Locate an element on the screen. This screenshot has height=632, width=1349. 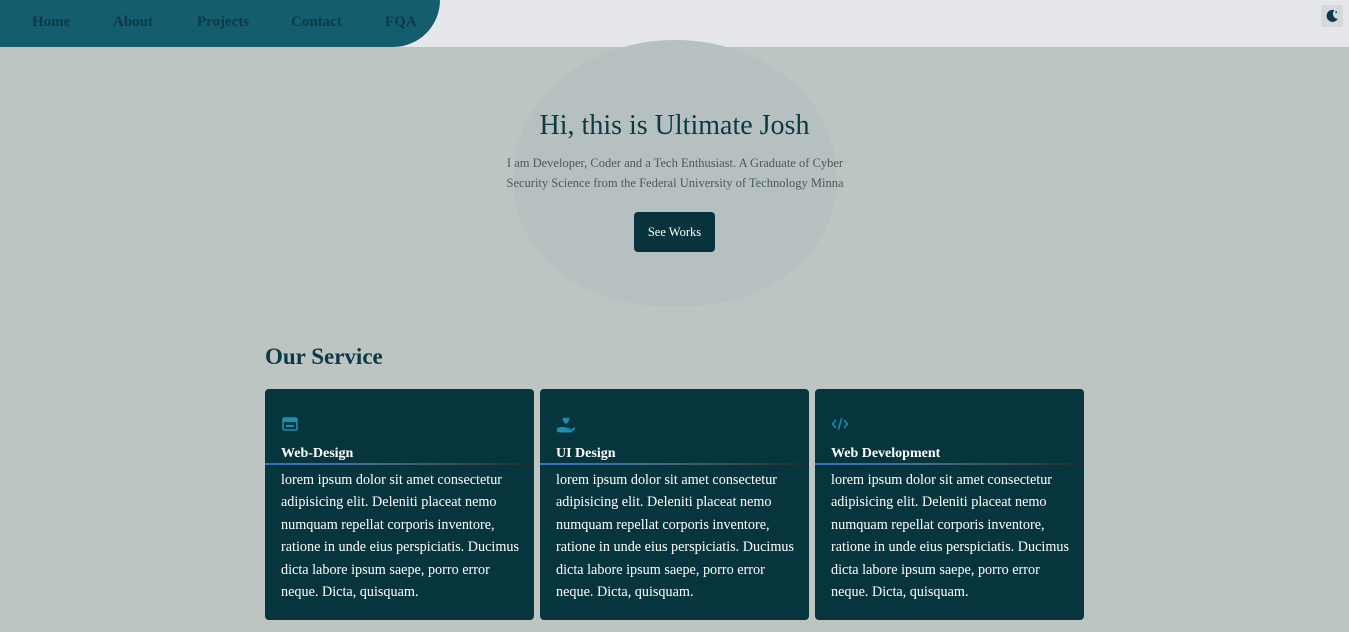
code-icon is located at coordinates (840, 424).